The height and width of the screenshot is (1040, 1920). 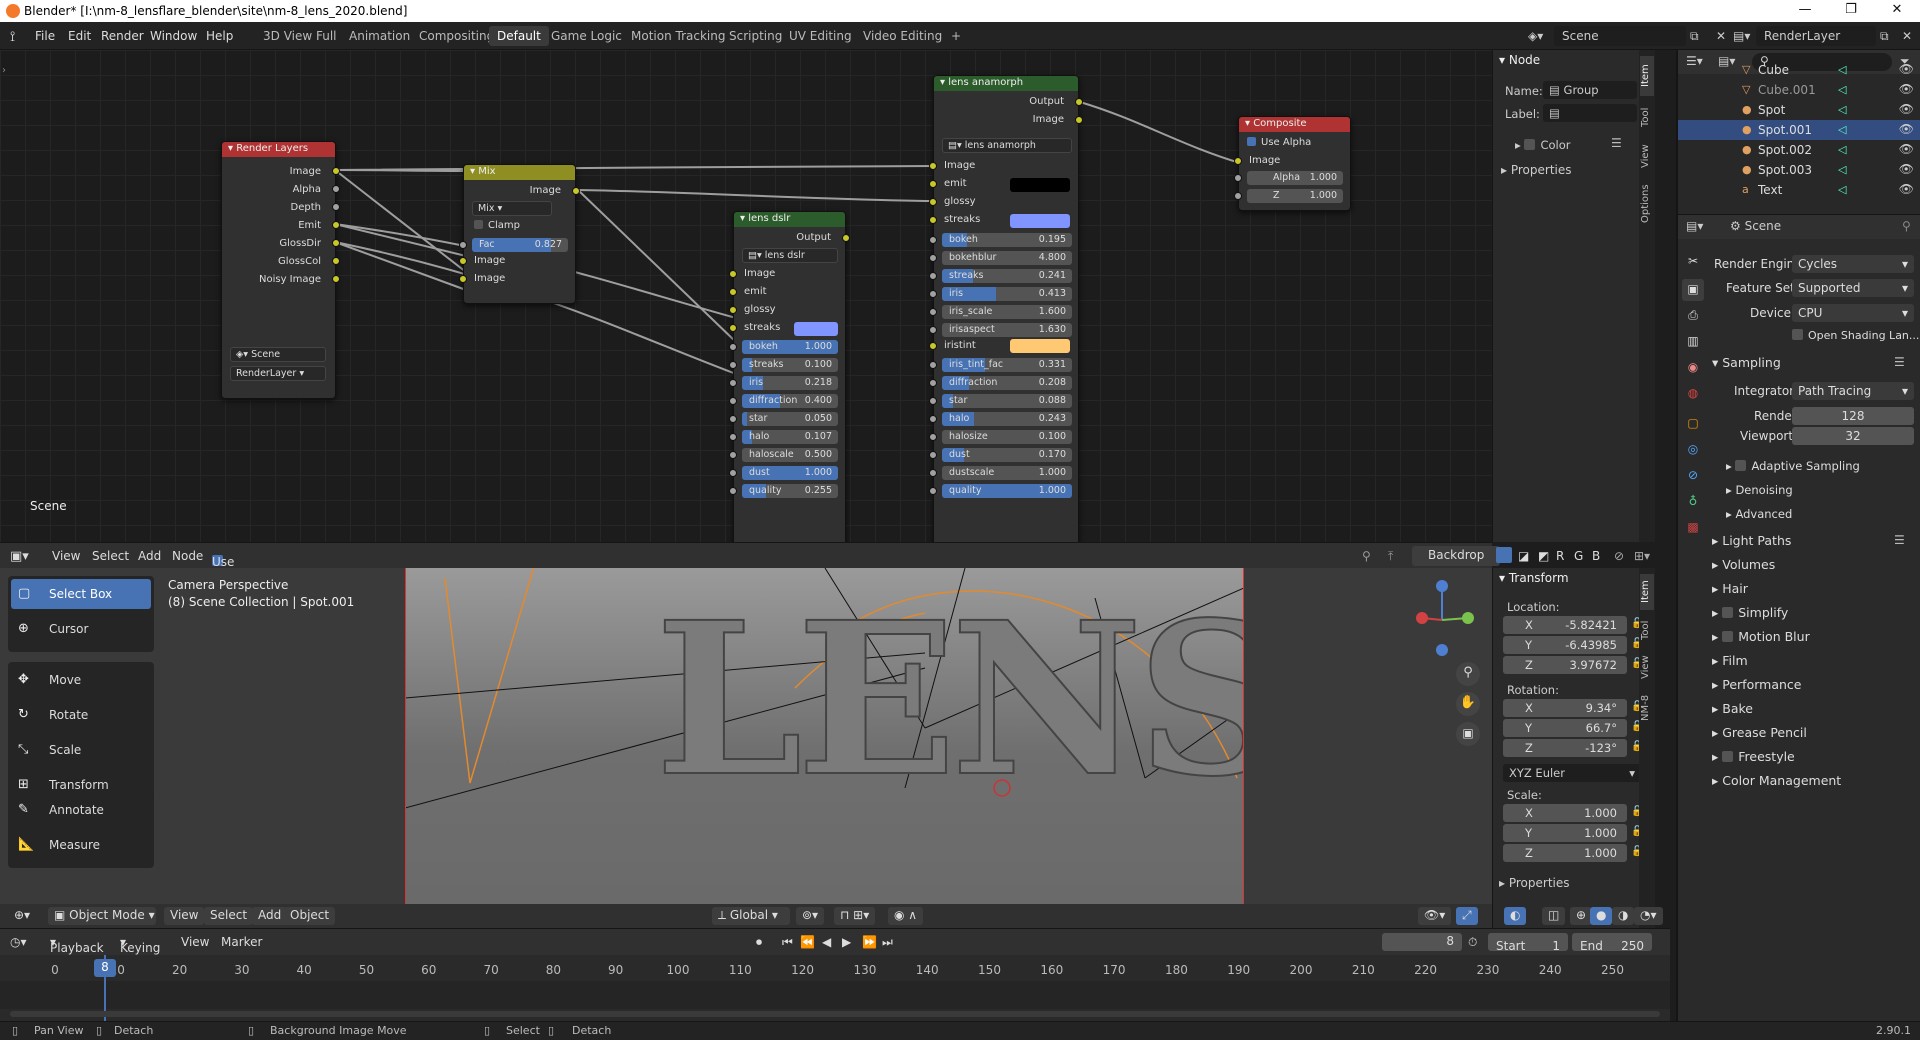 I want to click on mix-output-socket, so click(x=576, y=191).